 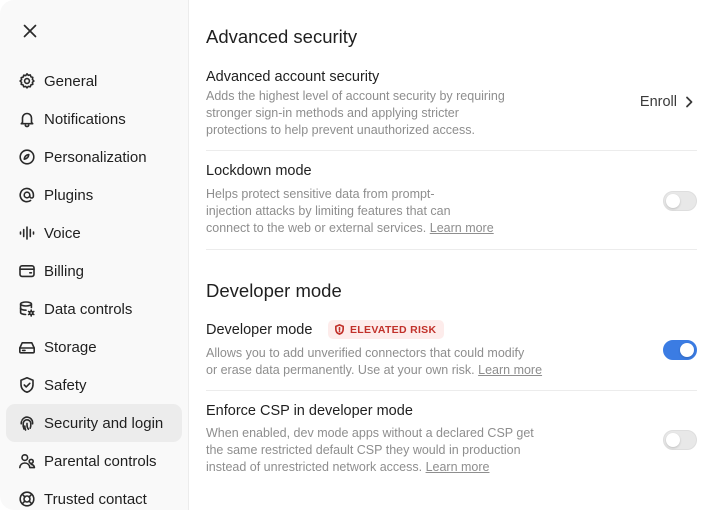 What do you see at coordinates (27, 385) in the screenshot?
I see `shield-check-icon` at bounding box center [27, 385].